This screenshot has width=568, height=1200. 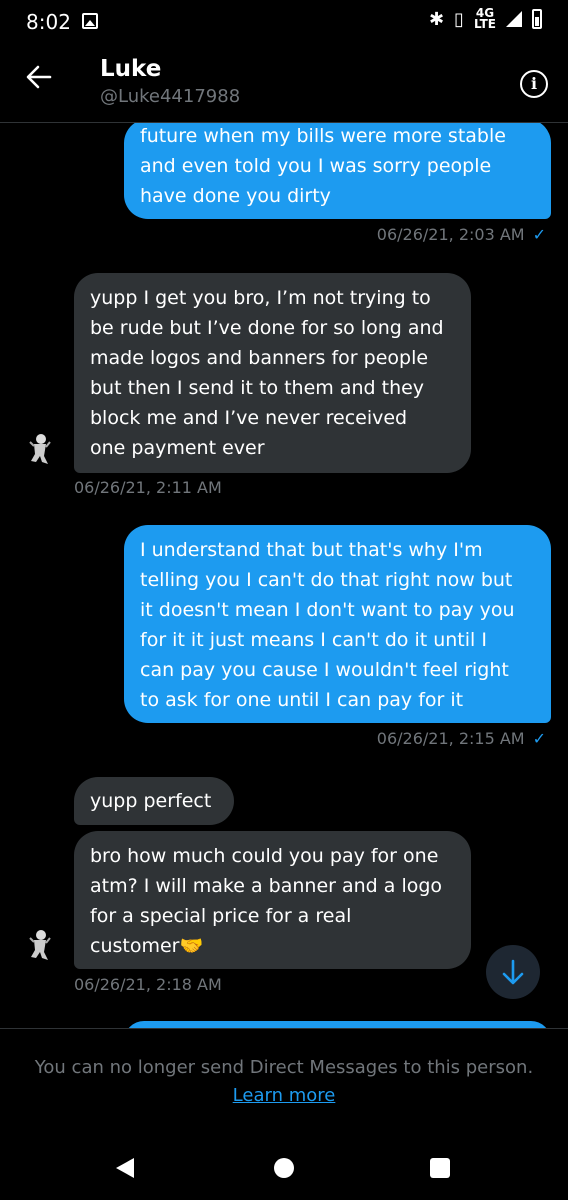 What do you see at coordinates (440, 1168) in the screenshot?
I see `nav-recents-icon` at bounding box center [440, 1168].